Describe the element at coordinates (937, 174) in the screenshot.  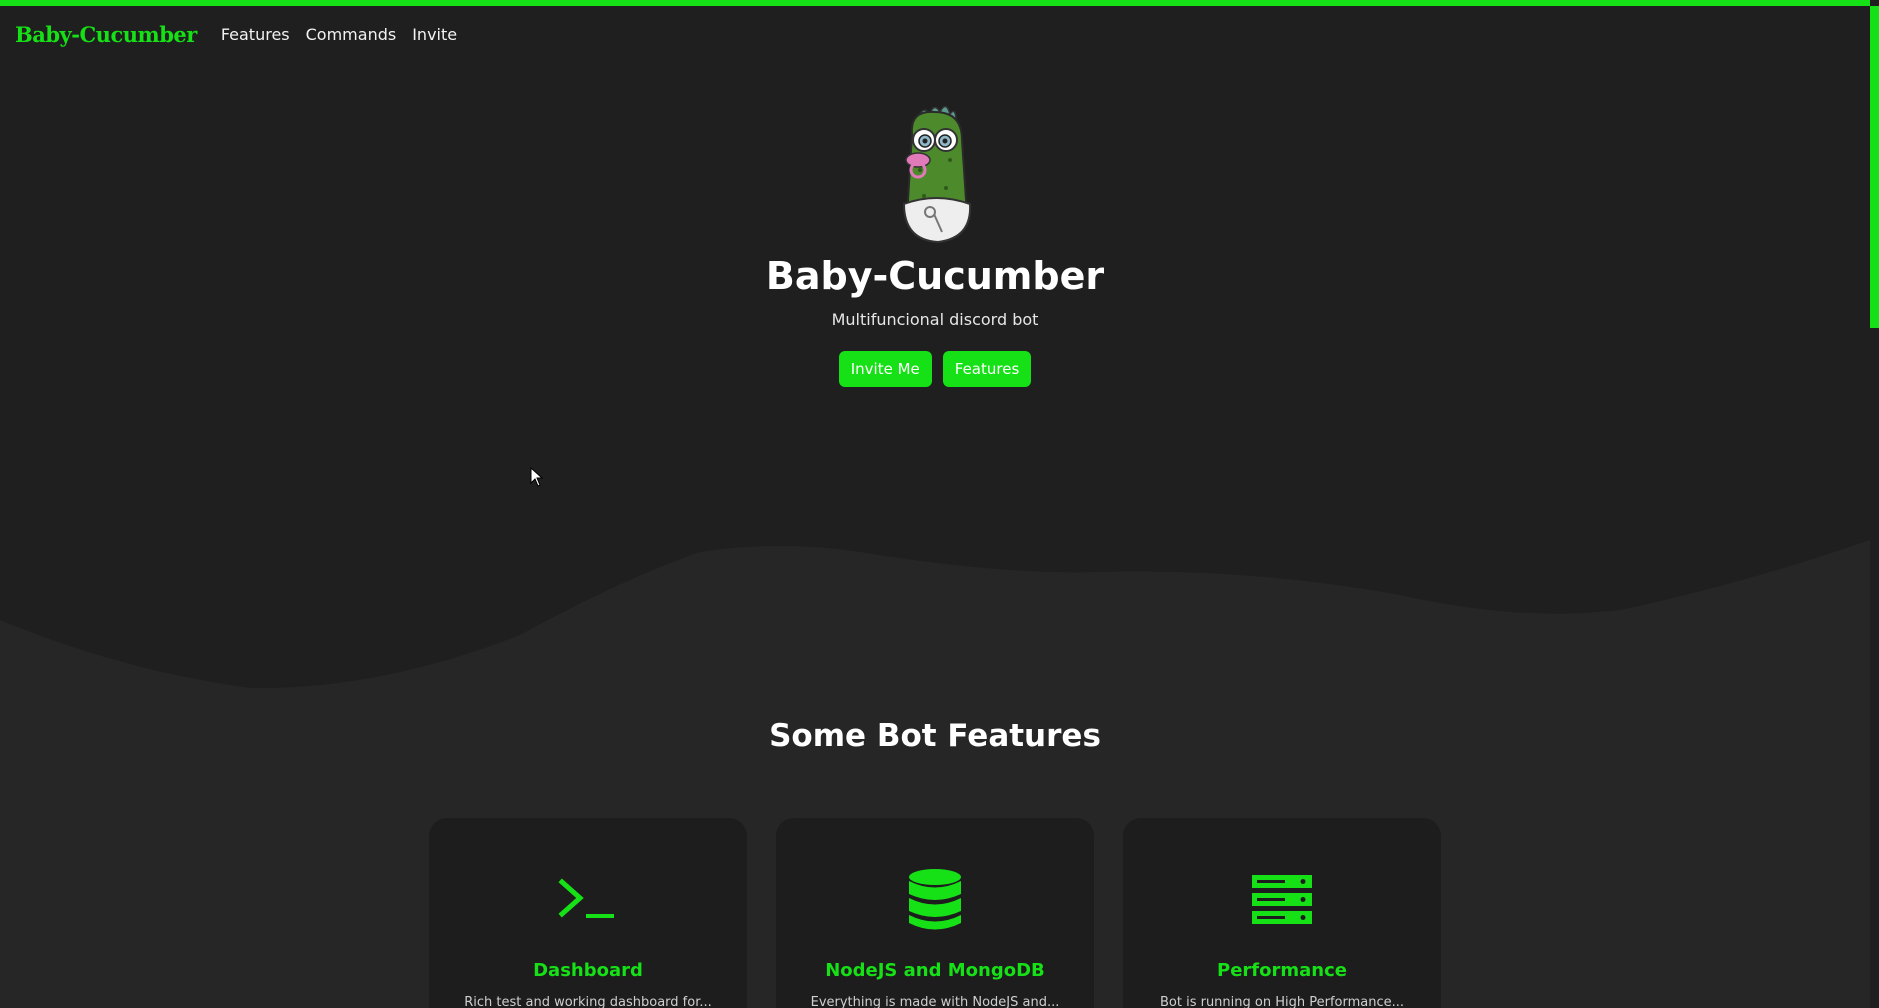
I see `cucumber-mascot-image` at that location.